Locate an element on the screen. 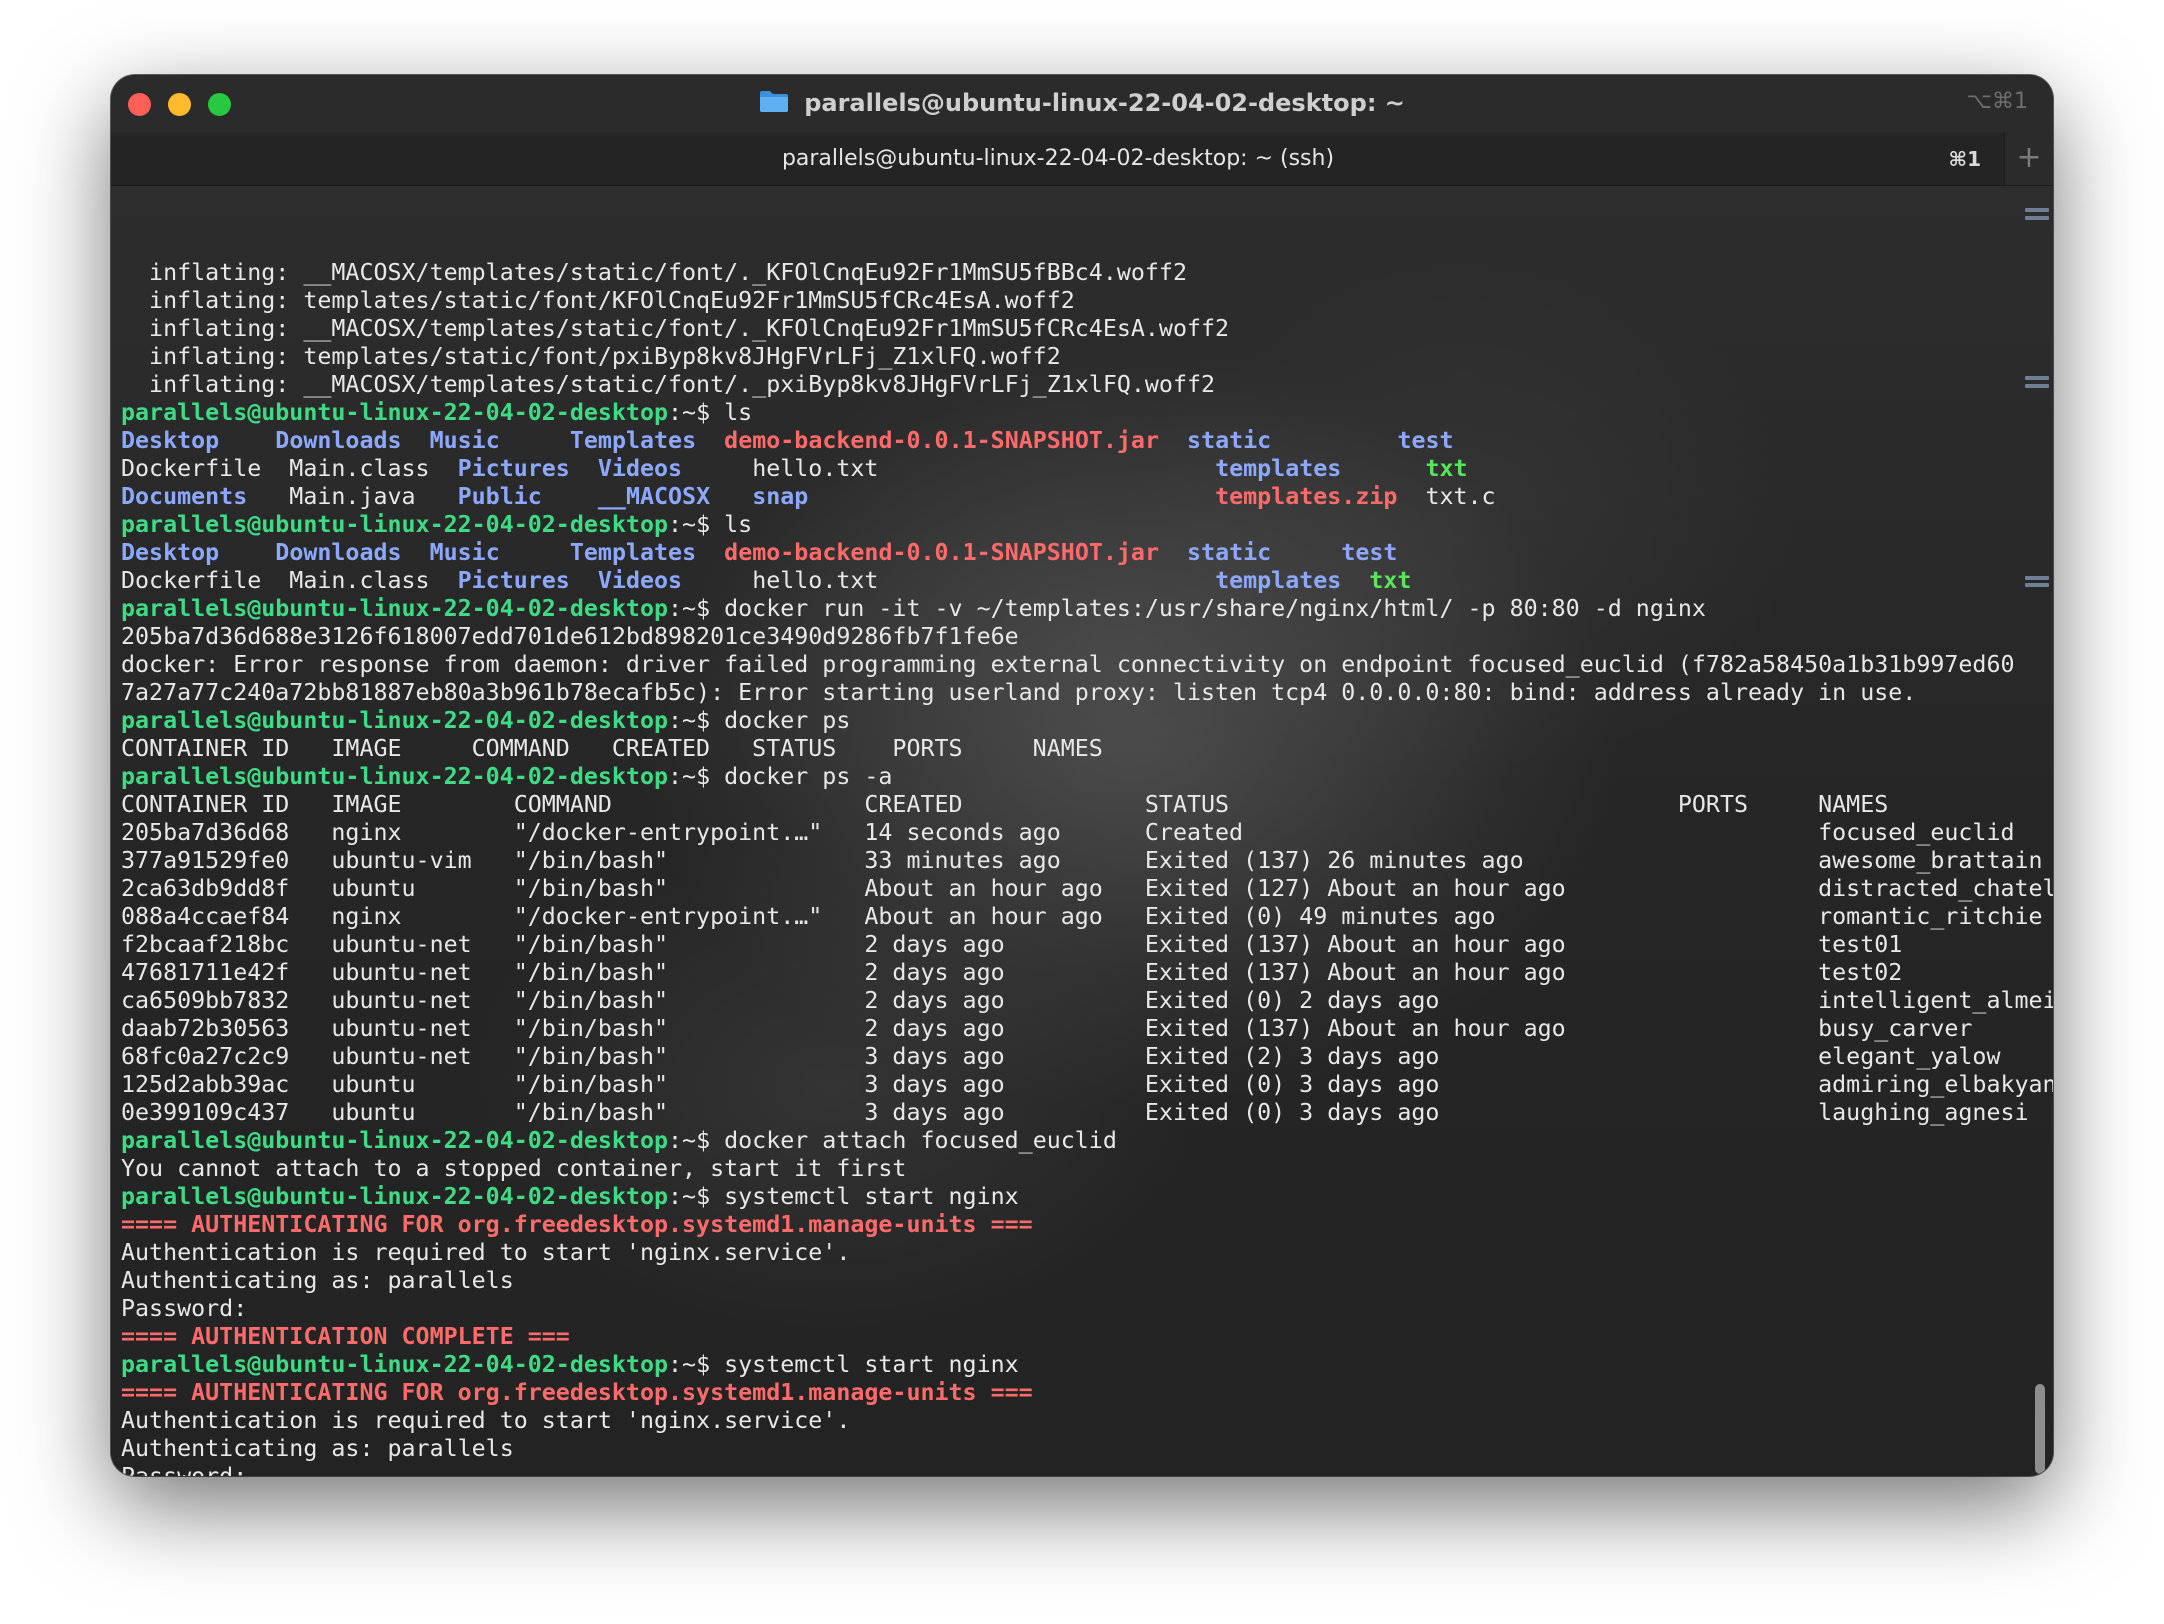 The image size is (2164, 1624). terminal-text-segment: templates.zip is located at coordinates (1306, 496).